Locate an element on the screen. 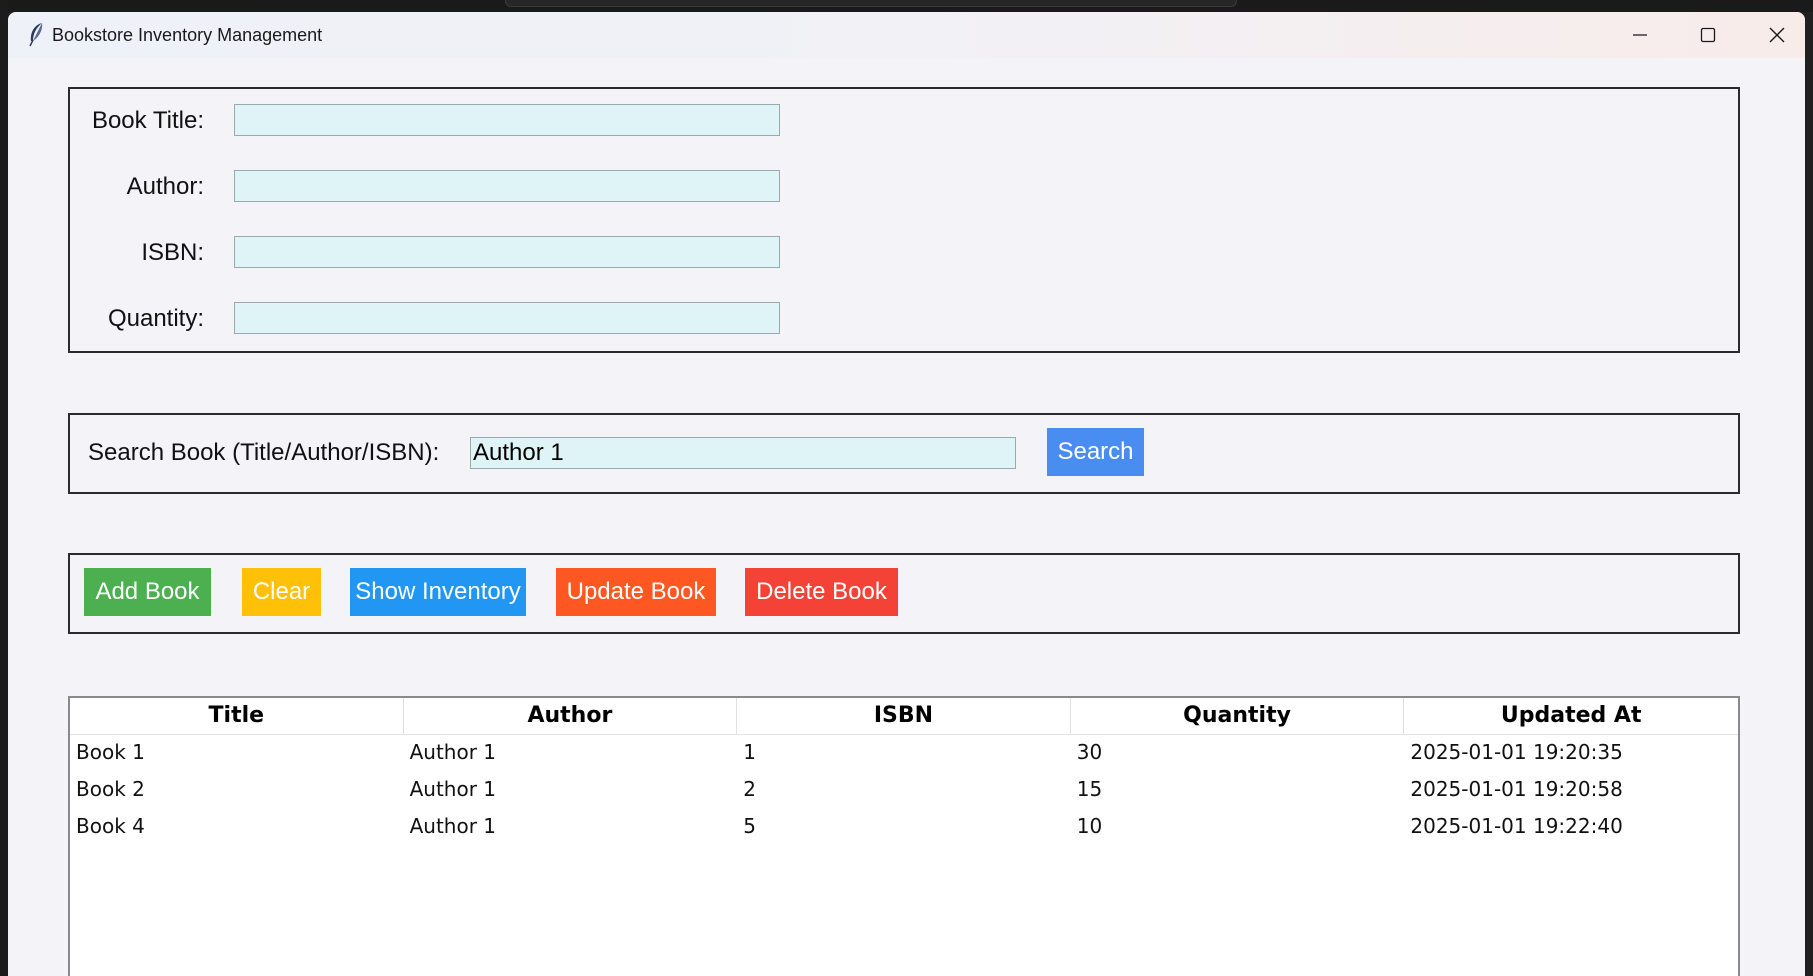 The image size is (1813, 976). cell-quantity: 30 is located at coordinates (1089, 752).